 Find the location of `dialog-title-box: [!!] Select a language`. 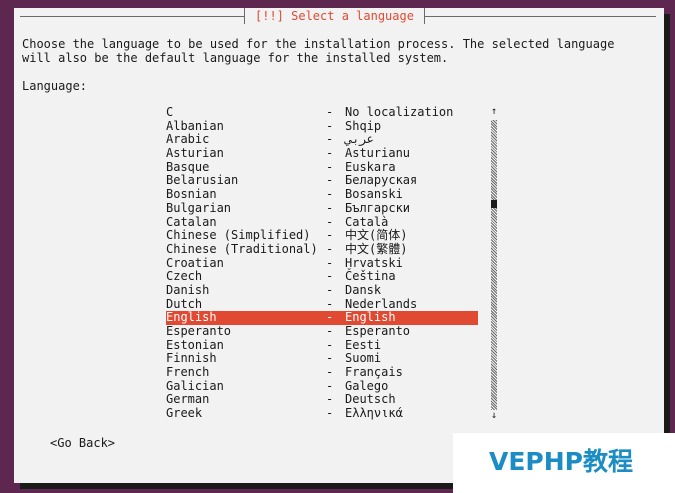

dialog-title-box: [!!] Select a language is located at coordinates (334, 16).